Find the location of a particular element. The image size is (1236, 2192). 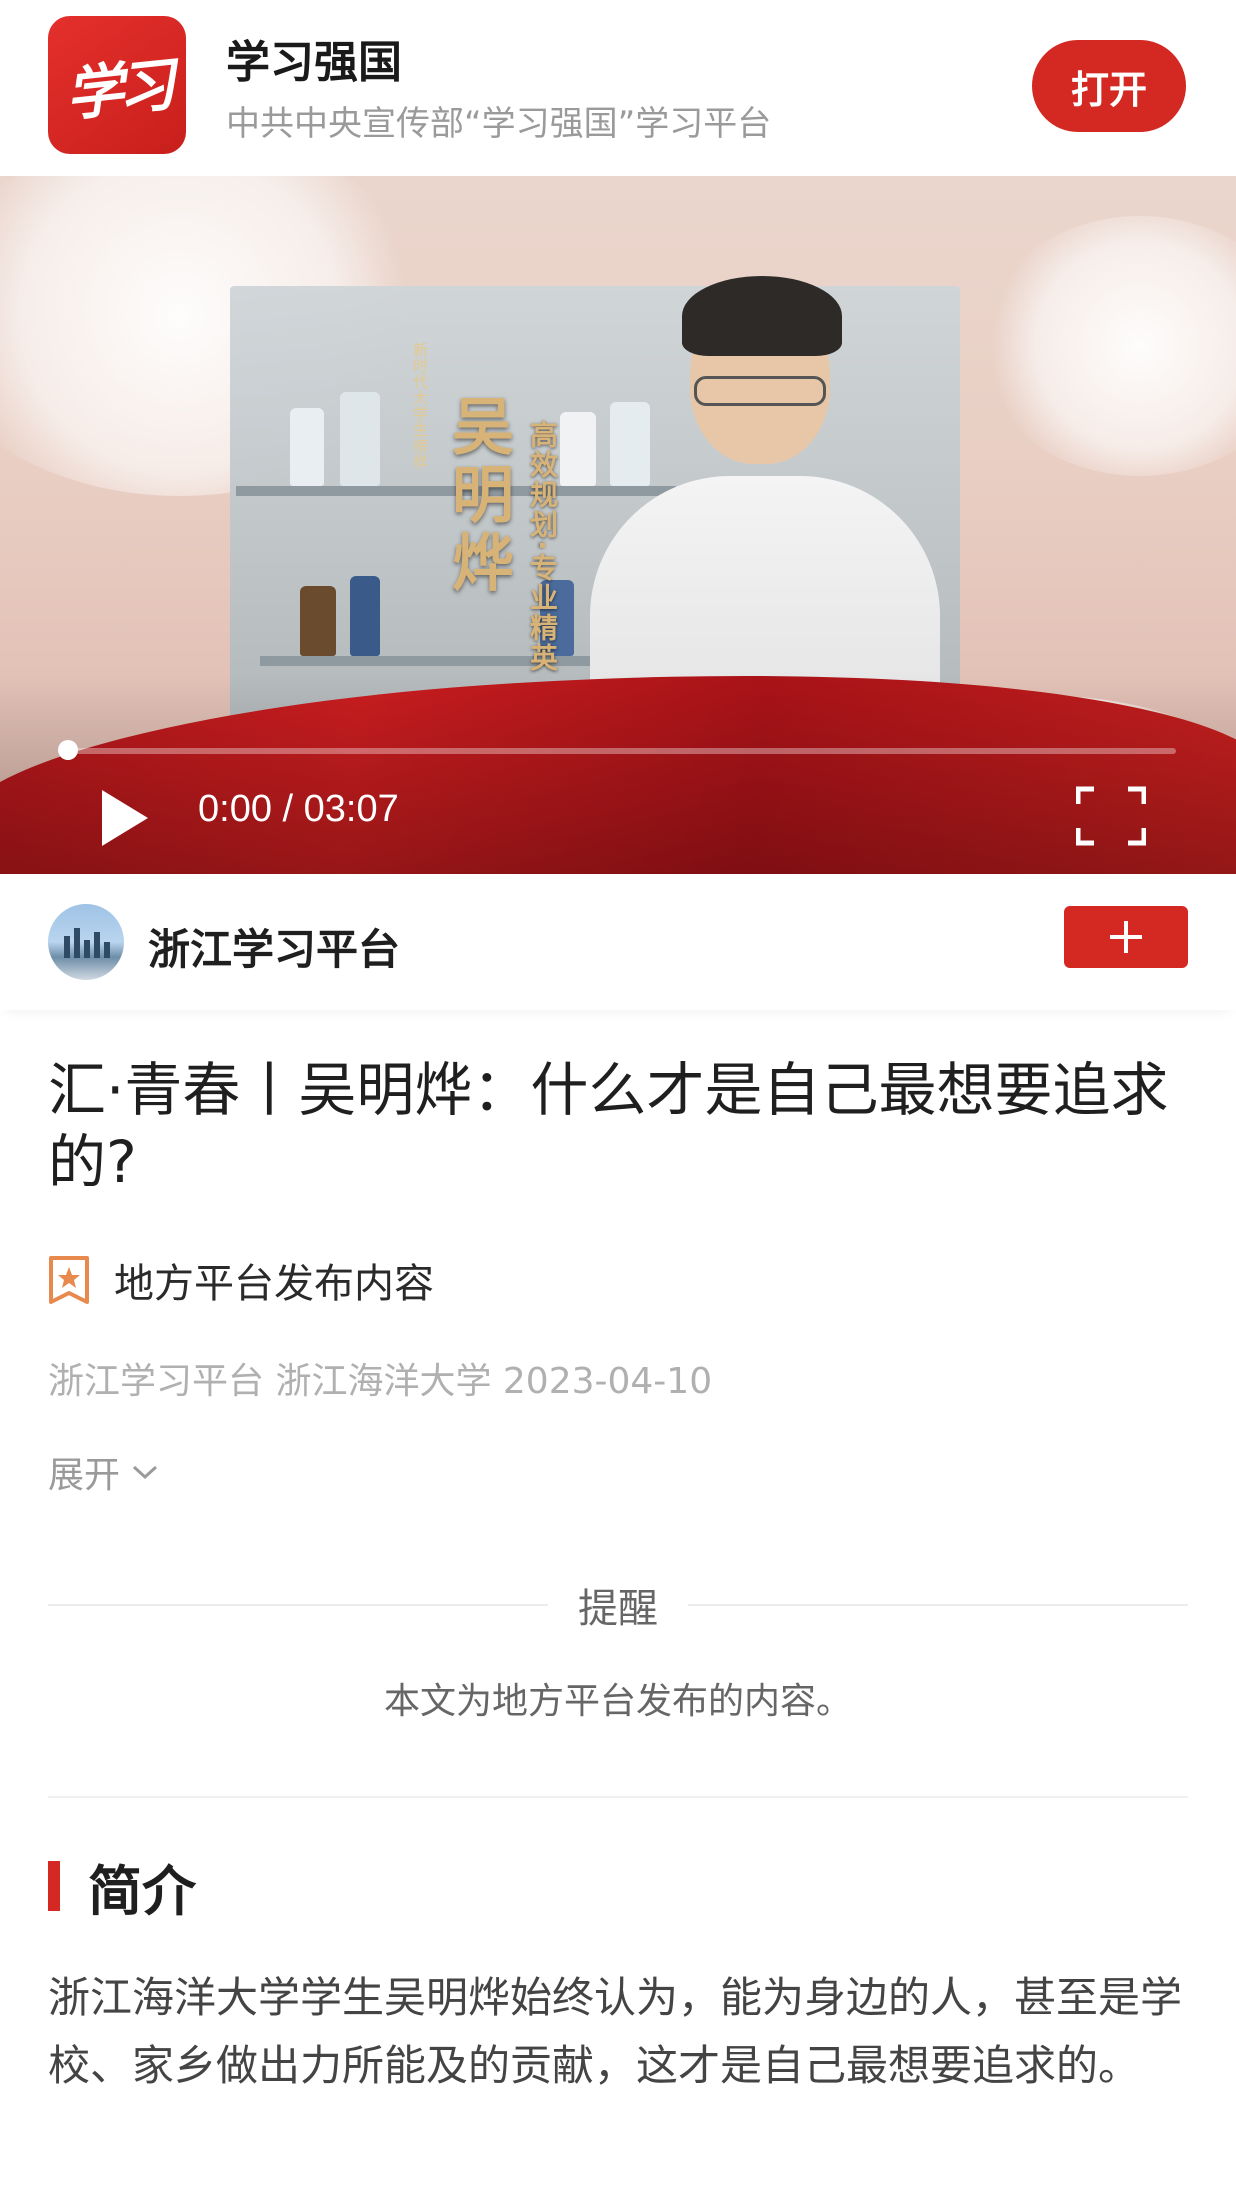

video-cloud is located at coordinates (1108, 346).